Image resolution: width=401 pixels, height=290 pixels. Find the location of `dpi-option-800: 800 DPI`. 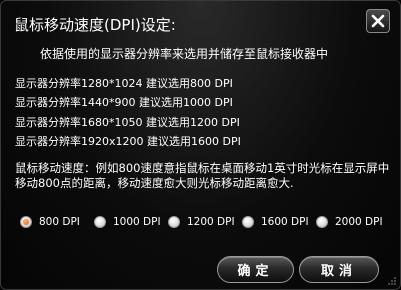

dpi-option-800: 800 DPI is located at coordinates (50, 222).